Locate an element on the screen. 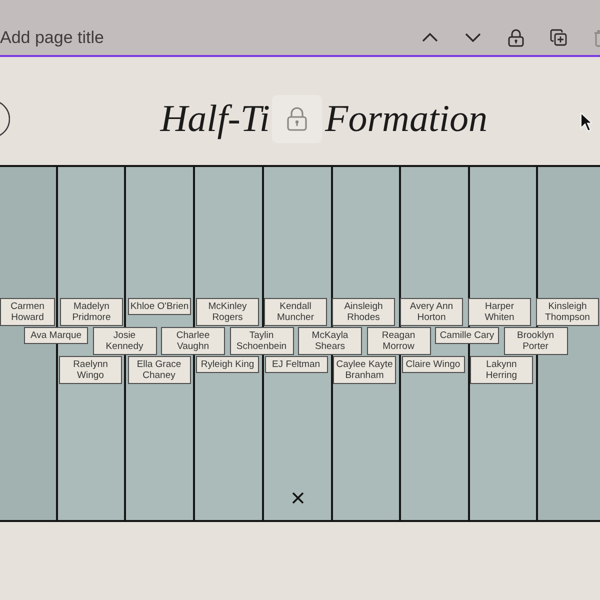 This screenshot has width=600, height=600. name-label: McKinley Rogers is located at coordinates (227, 312).